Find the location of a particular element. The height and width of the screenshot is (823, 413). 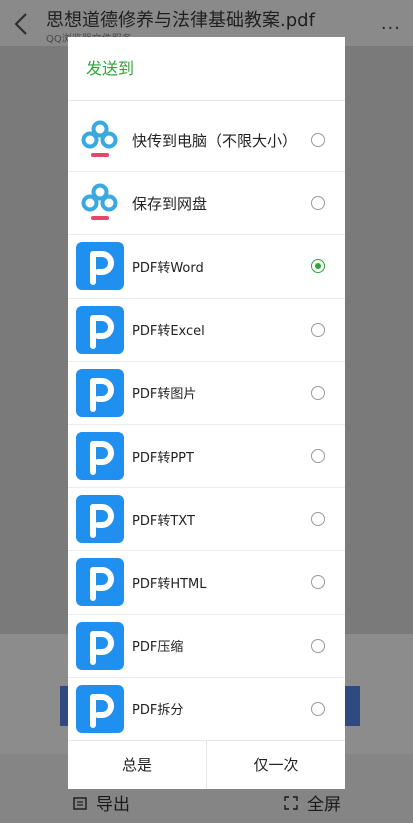

radio-button-selected is located at coordinates (318, 266).